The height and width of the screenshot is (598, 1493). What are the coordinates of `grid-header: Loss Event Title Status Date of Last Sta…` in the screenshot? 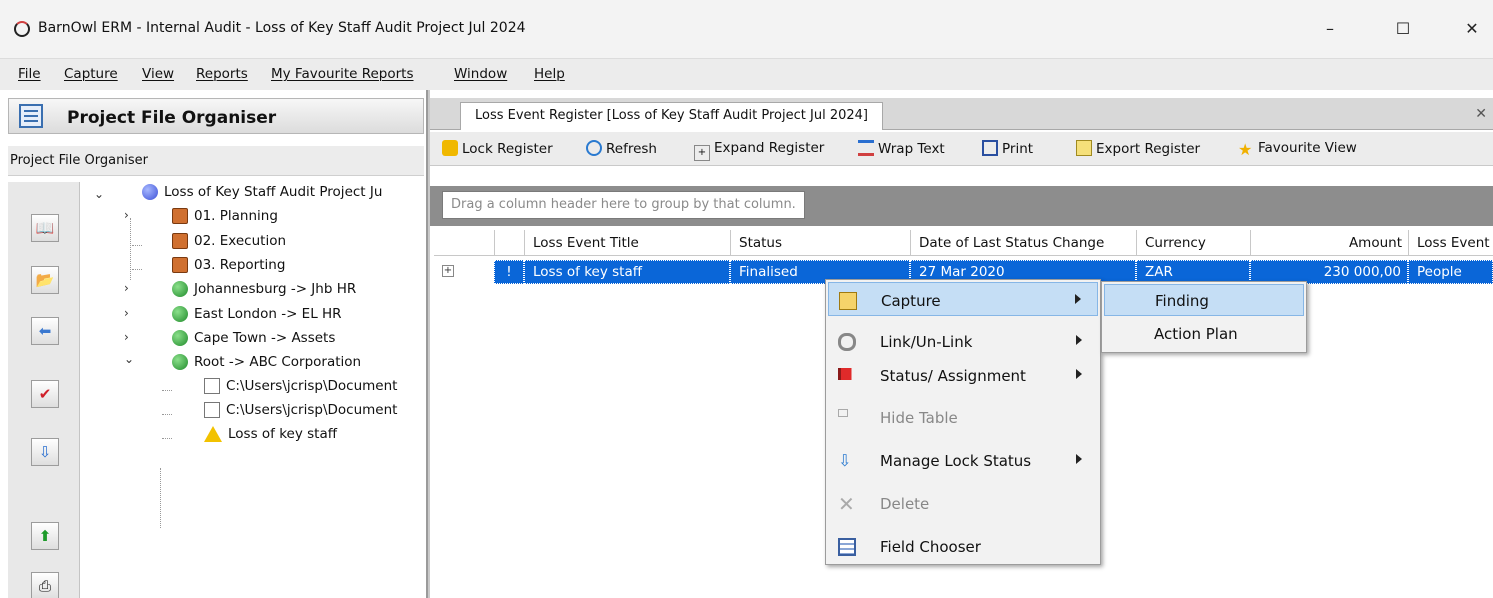 It's located at (963, 243).